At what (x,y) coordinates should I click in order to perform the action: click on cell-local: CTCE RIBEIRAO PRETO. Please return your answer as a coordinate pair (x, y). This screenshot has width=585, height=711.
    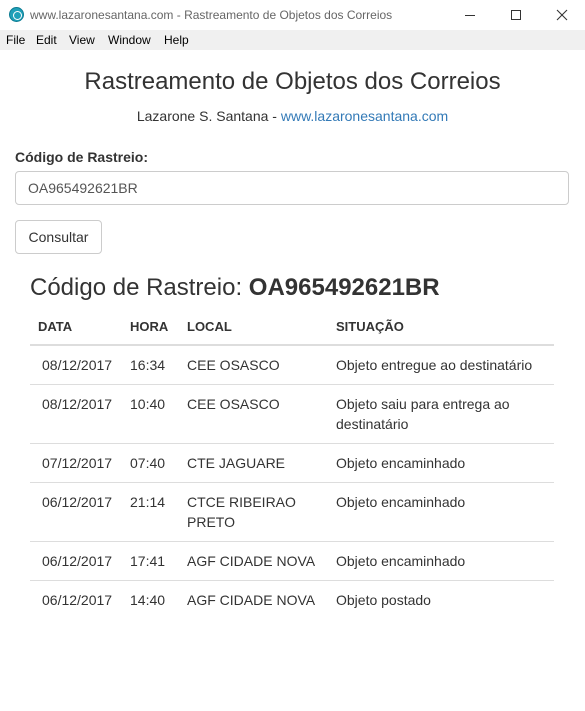
    Looking at the image, I should click on (253, 512).